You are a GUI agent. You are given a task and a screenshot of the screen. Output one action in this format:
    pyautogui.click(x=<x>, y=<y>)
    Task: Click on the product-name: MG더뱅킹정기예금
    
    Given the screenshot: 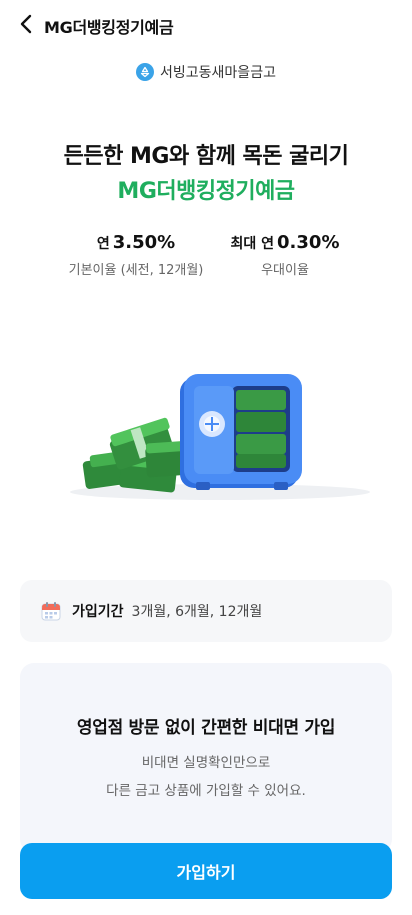 What is the action you would take?
    pyautogui.click(x=206, y=191)
    